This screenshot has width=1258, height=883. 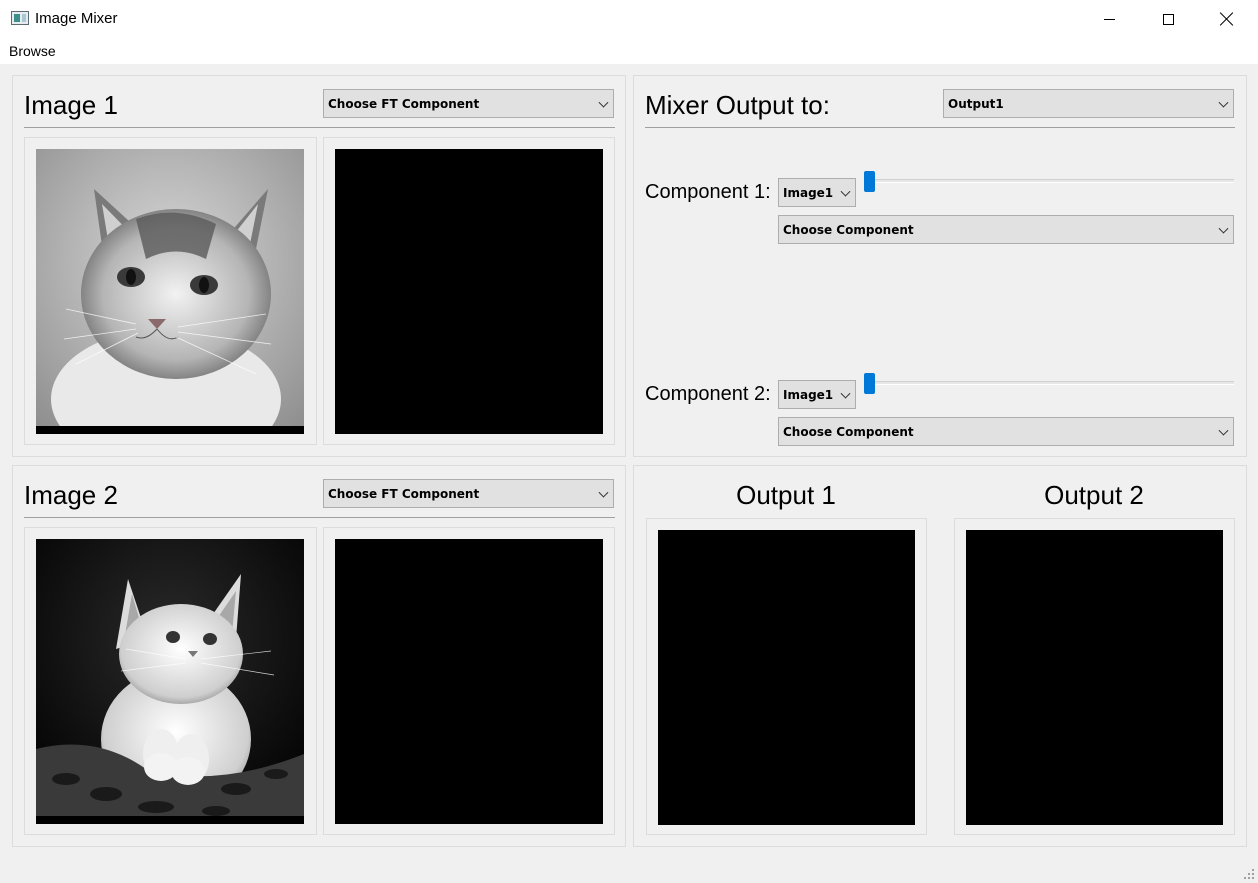 I want to click on close-button, so click(x=1227, y=19).